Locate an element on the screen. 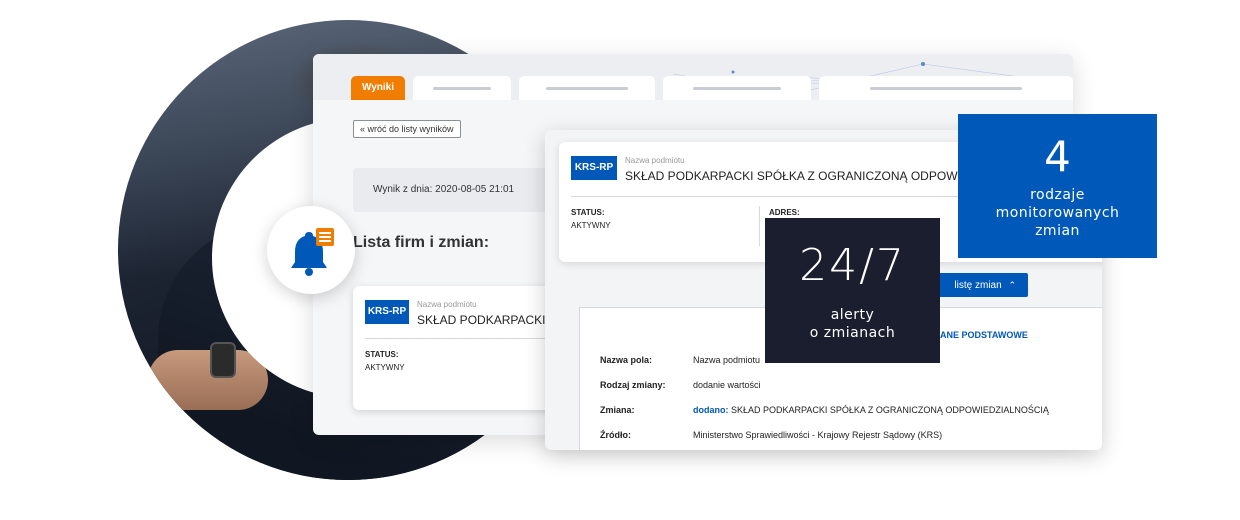  status-label: STATUS: is located at coordinates (382, 354).